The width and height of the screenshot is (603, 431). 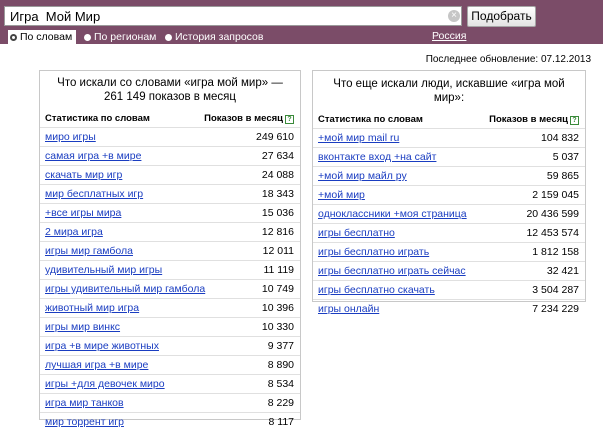 I want to click on table-row: +все игры мира 15 036, so click(x=170, y=212).